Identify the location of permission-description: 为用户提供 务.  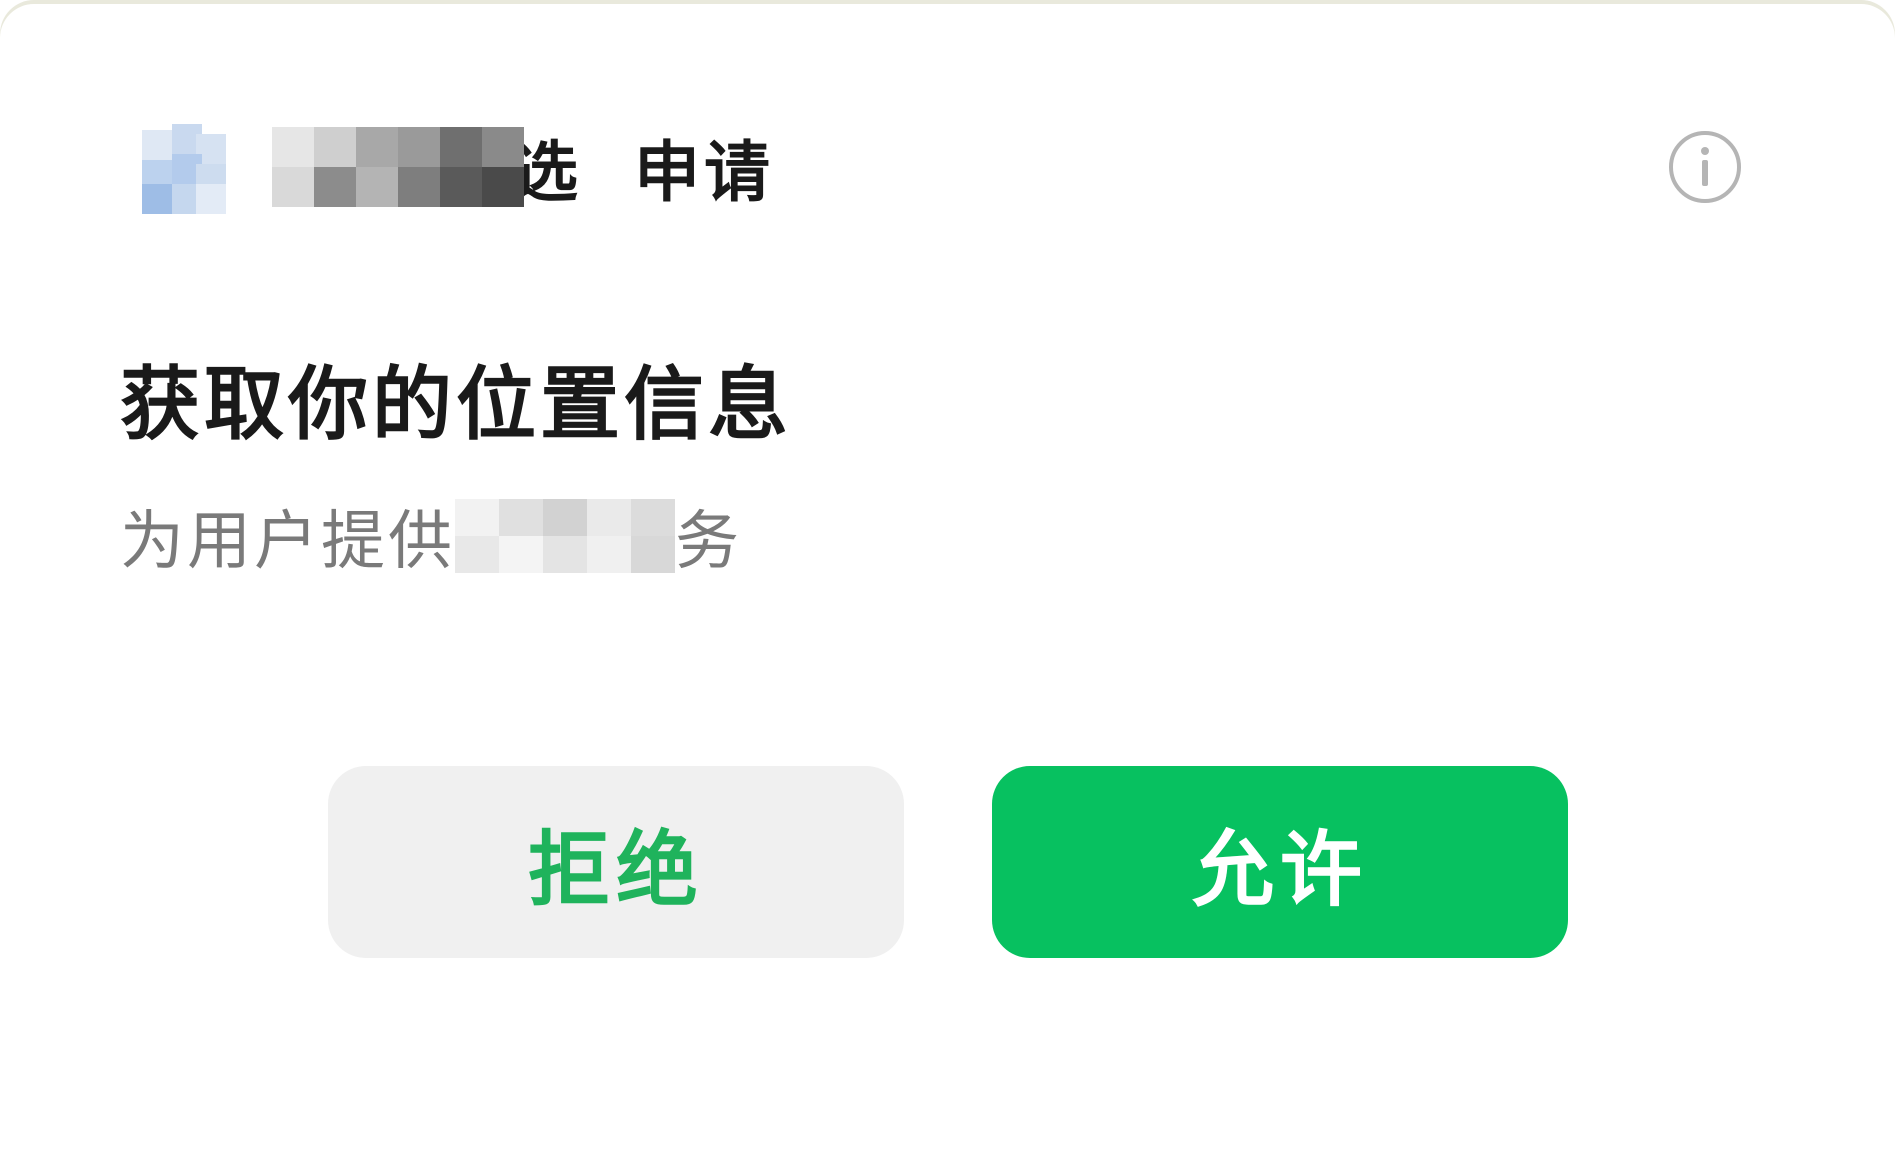
(431, 536).